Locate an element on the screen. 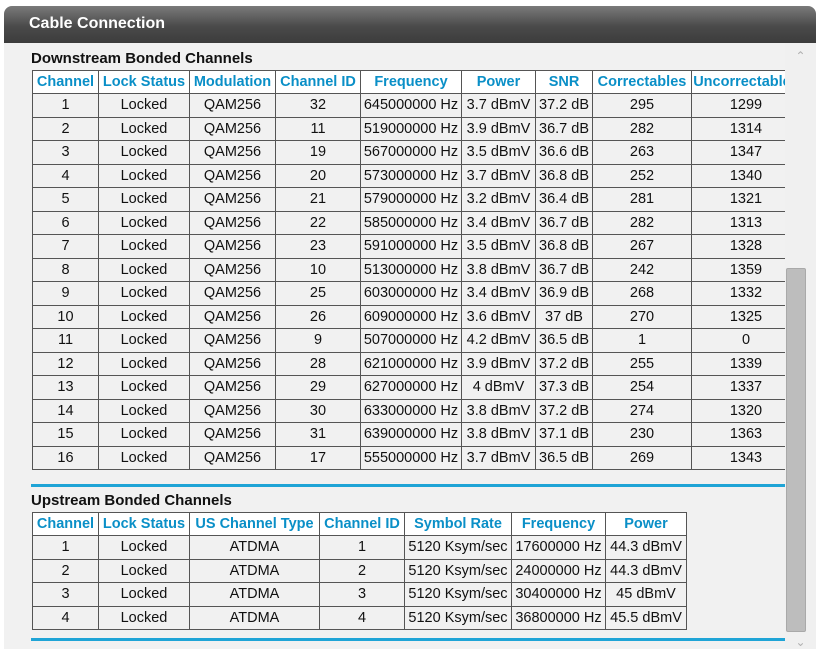  chevron-up-icon: ⌃ is located at coordinates (800, 56).